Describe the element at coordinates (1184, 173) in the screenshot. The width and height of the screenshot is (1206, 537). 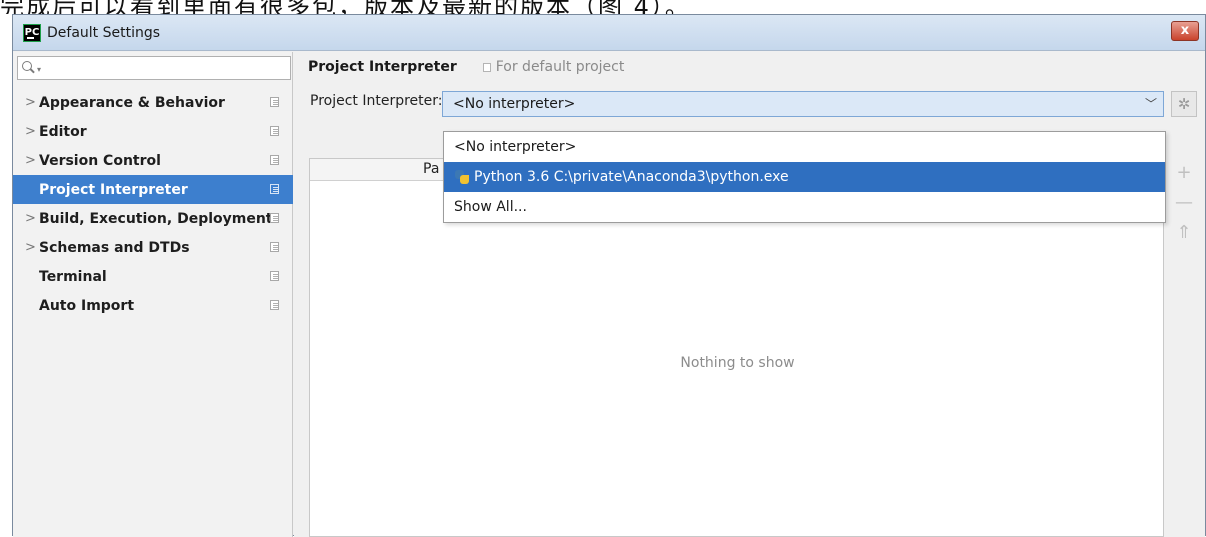
I see `add-package-icon: +` at that location.